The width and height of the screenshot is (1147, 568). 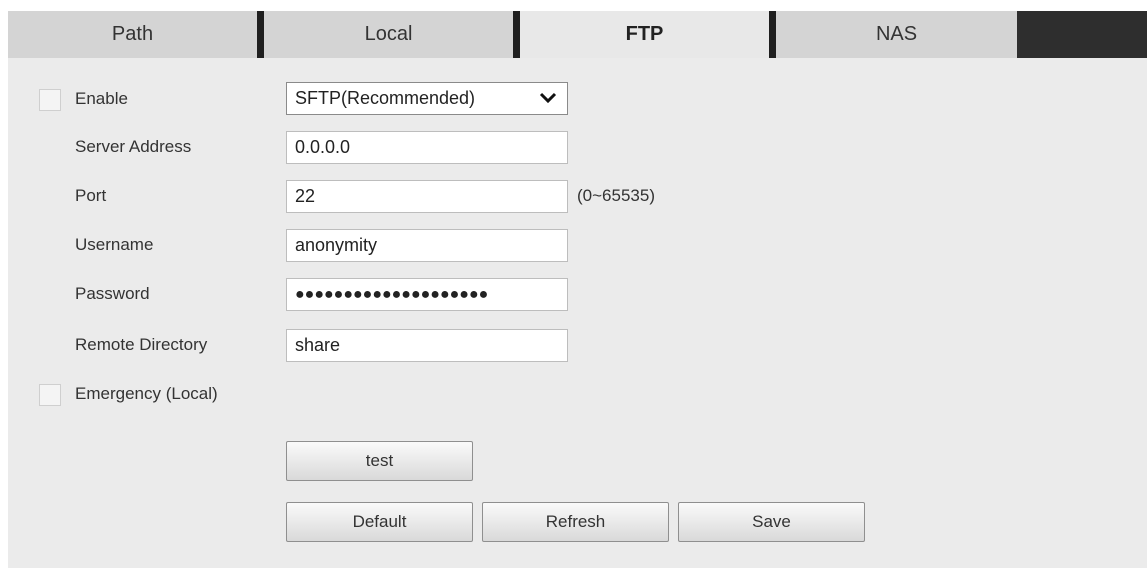 What do you see at coordinates (50, 100) in the screenshot?
I see `enable-checkbox` at bounding box center [50, 100].